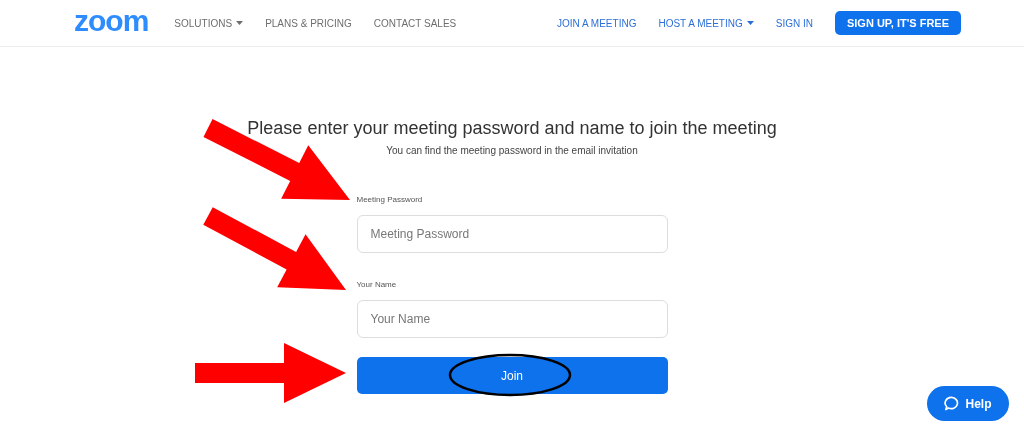 This screenshot has width=1024, height=426. I want to click on input-field: Meeting Password, so click(512, 234).